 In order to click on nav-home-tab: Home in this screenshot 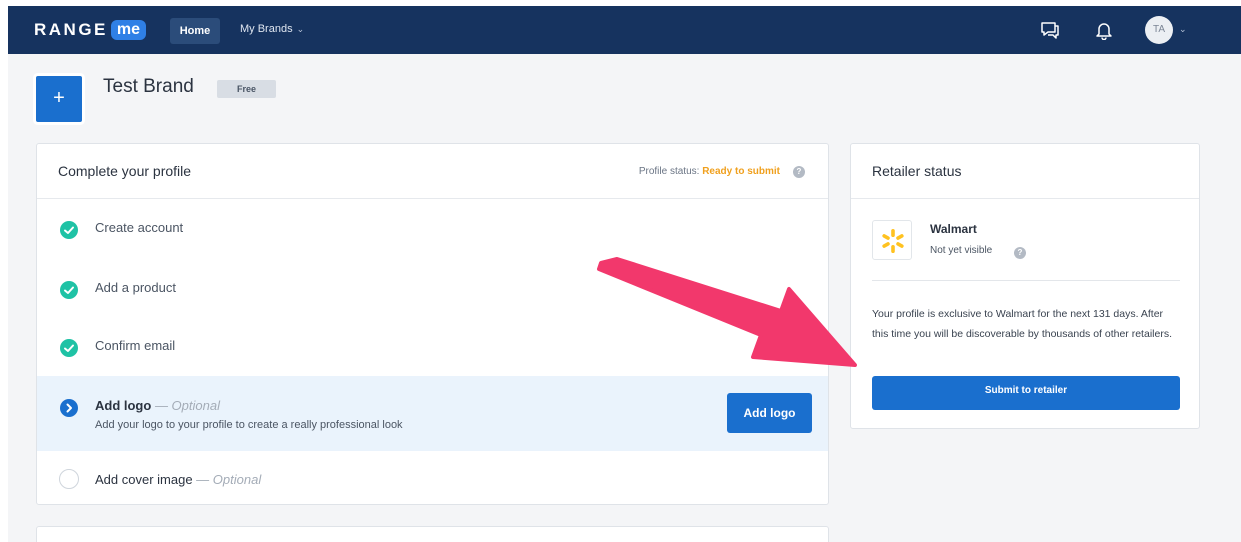, I will do `click(195, 31)`.